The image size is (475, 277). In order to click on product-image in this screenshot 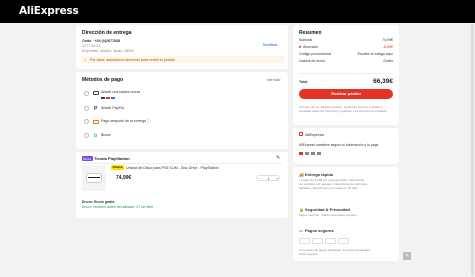, I will do `click(94, 178)`.